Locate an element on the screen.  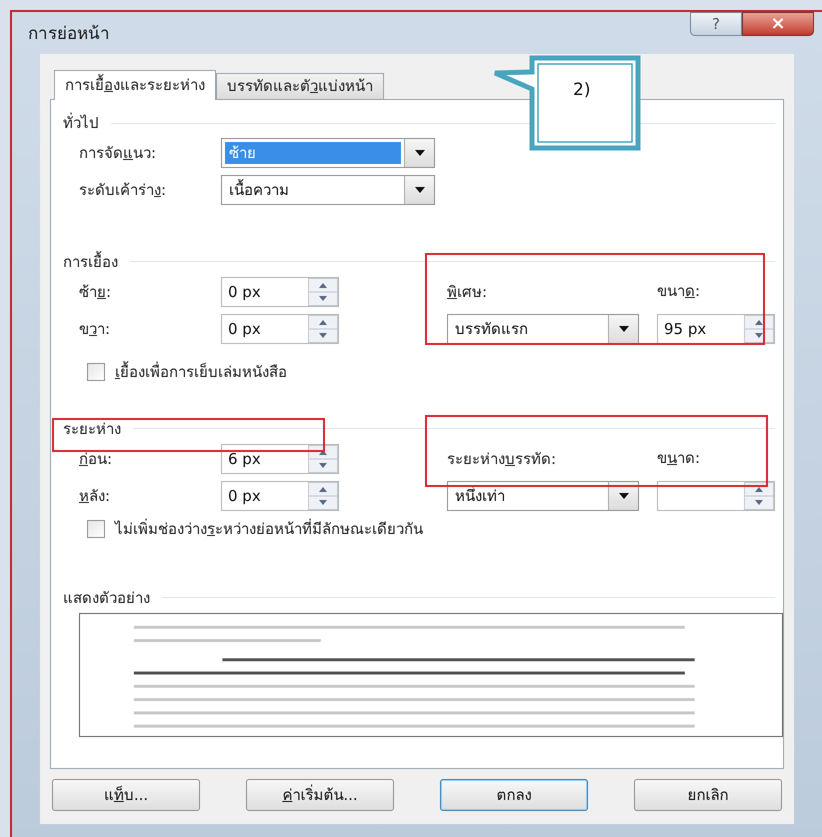
checkbox-label: ไม่เพิ่มช่องว่างระหว่างย่อหน้าที่มีลักษณะเดียวกัน is located at coordinates (269, 529).